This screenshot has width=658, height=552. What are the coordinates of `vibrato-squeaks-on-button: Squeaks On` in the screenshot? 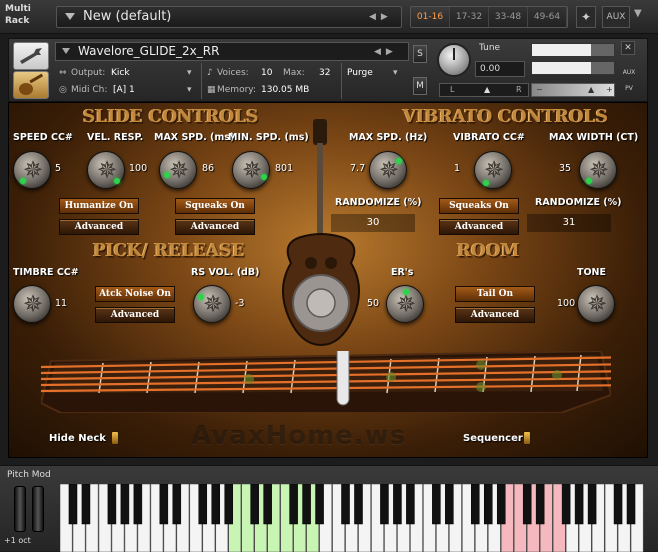 It's located at (479, 206).